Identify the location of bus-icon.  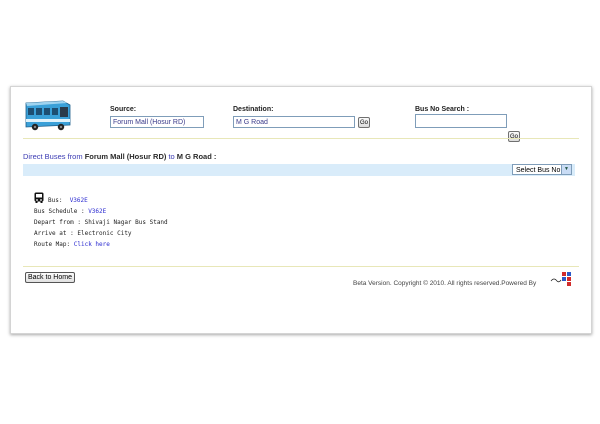
(39, 197).